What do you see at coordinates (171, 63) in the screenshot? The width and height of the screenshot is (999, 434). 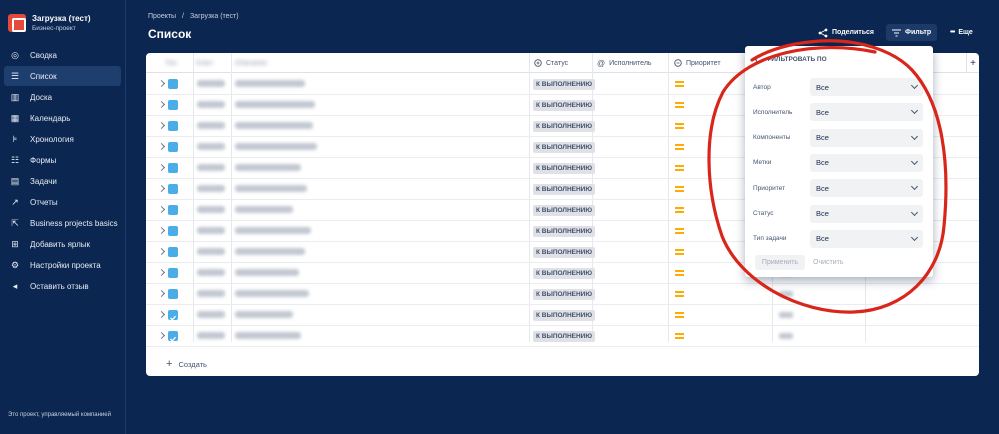 I see `column-type: Тип` at bounding box center [171, 63].